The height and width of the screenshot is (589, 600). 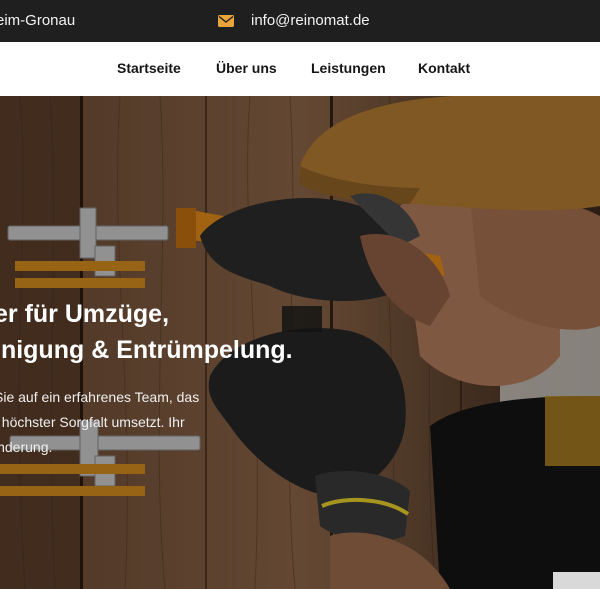 I want to click on address-text: eim-Gronau, so click(x=38, y=20).